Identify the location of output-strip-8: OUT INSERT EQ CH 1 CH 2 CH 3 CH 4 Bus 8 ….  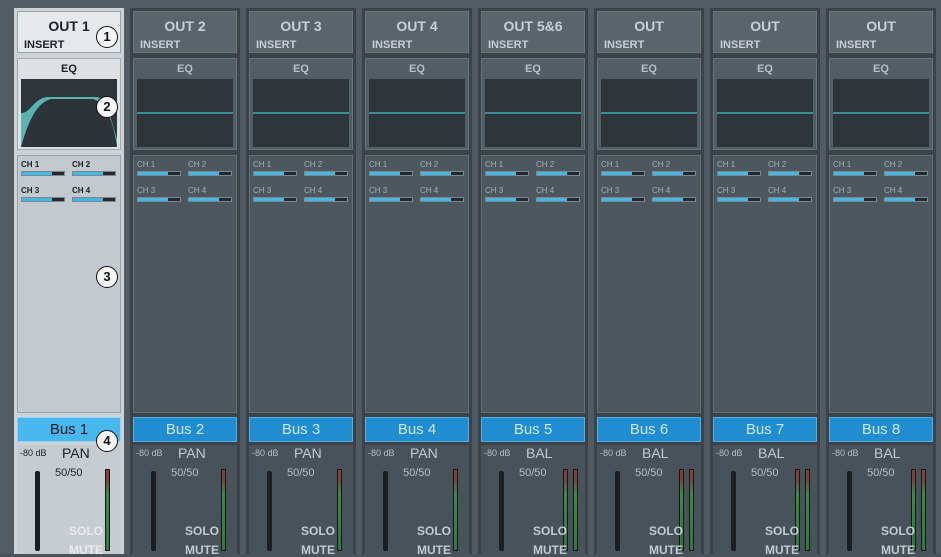
(881, 282).